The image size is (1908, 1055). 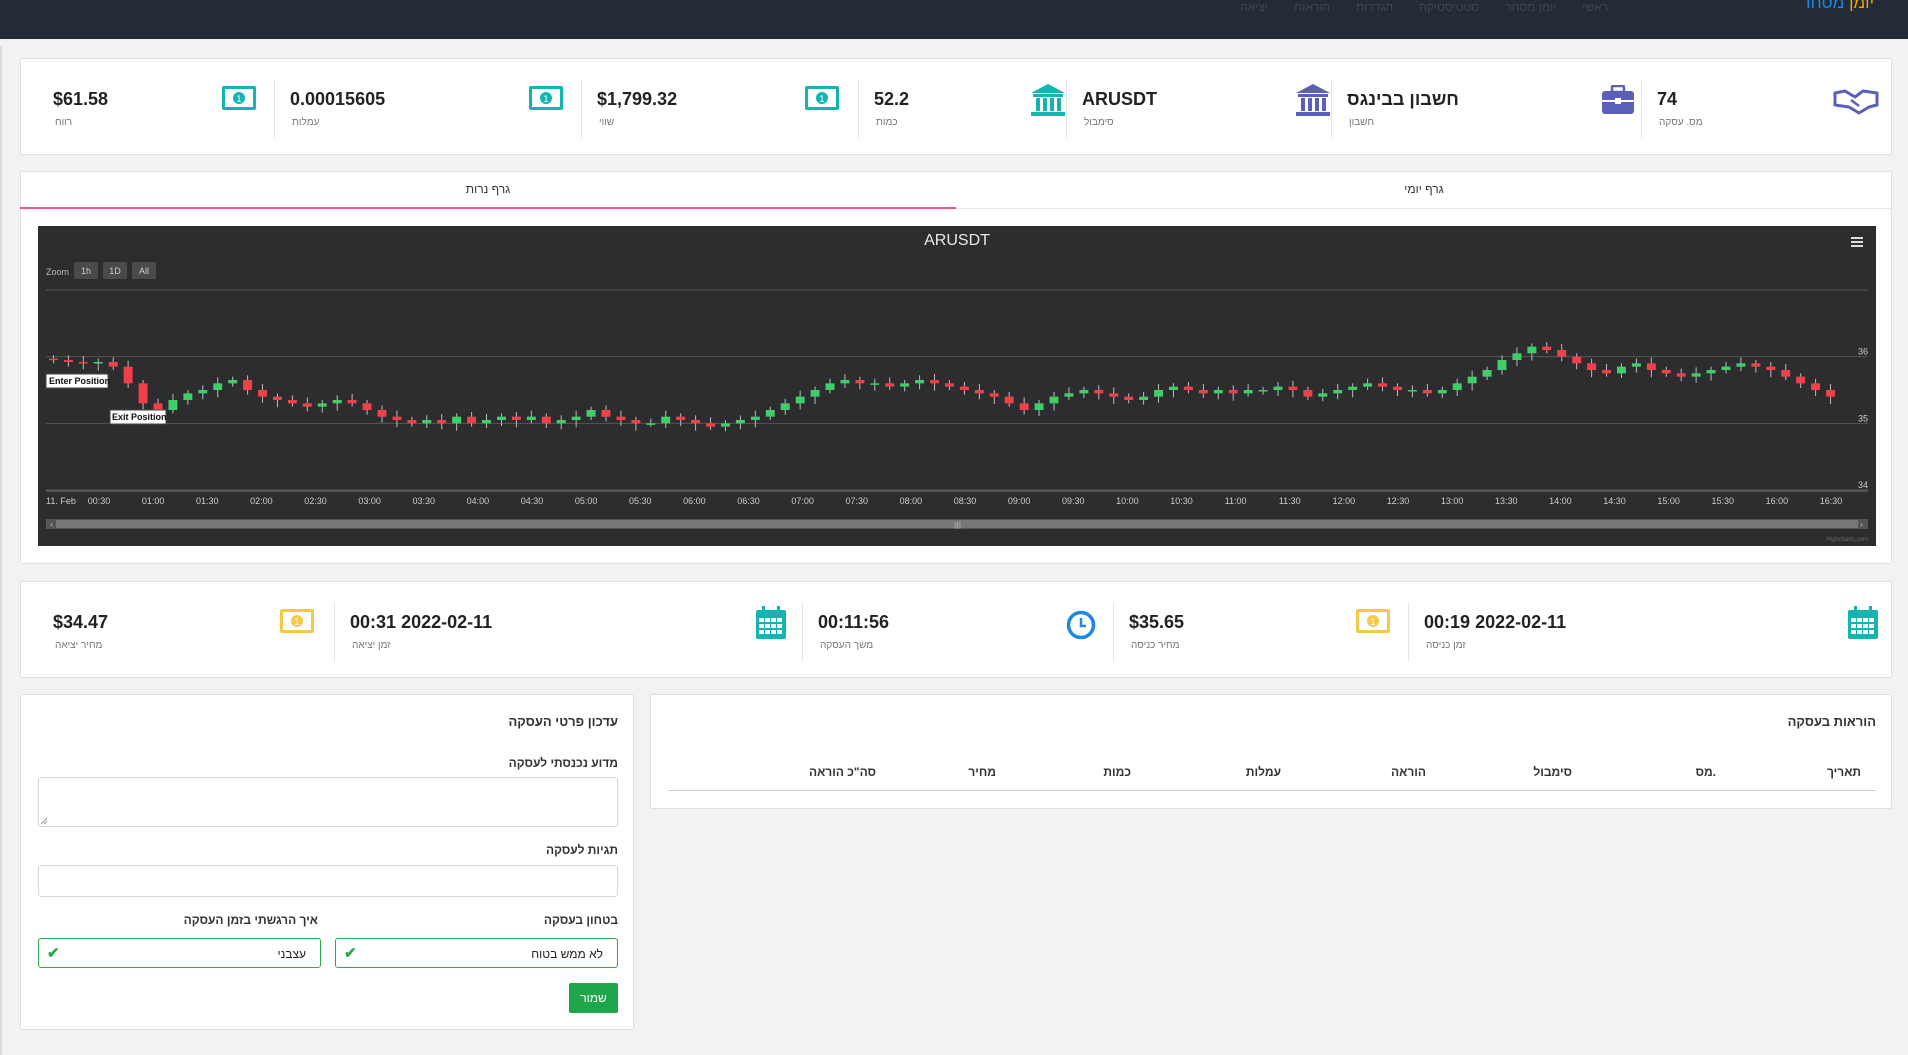 I want to click on why-textarea, so click(x=328, y=802).